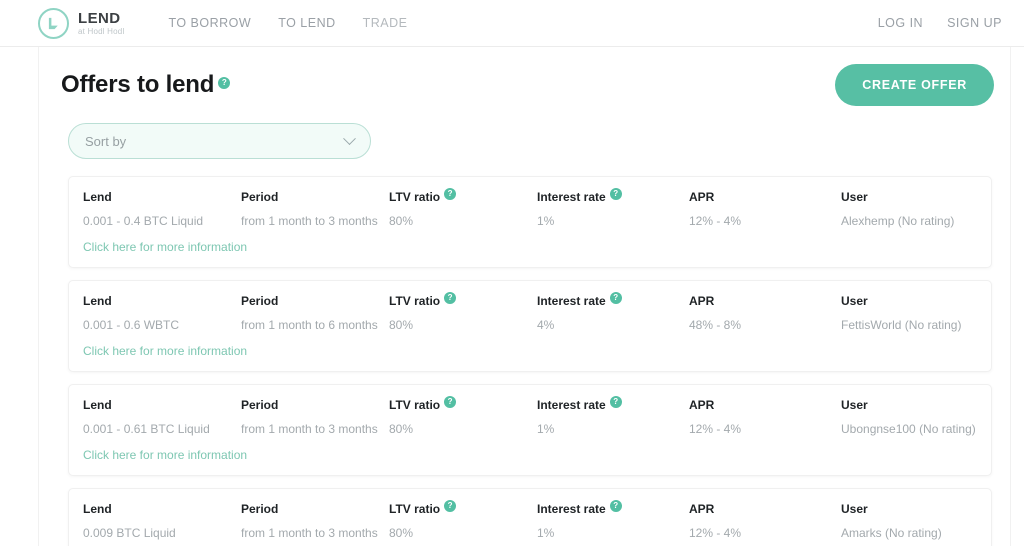  Describe the element at coordinates (143, 221) in the screenshot. I see `cell-lend: 0.001 - 0.4 BTC Liquid` at that location.